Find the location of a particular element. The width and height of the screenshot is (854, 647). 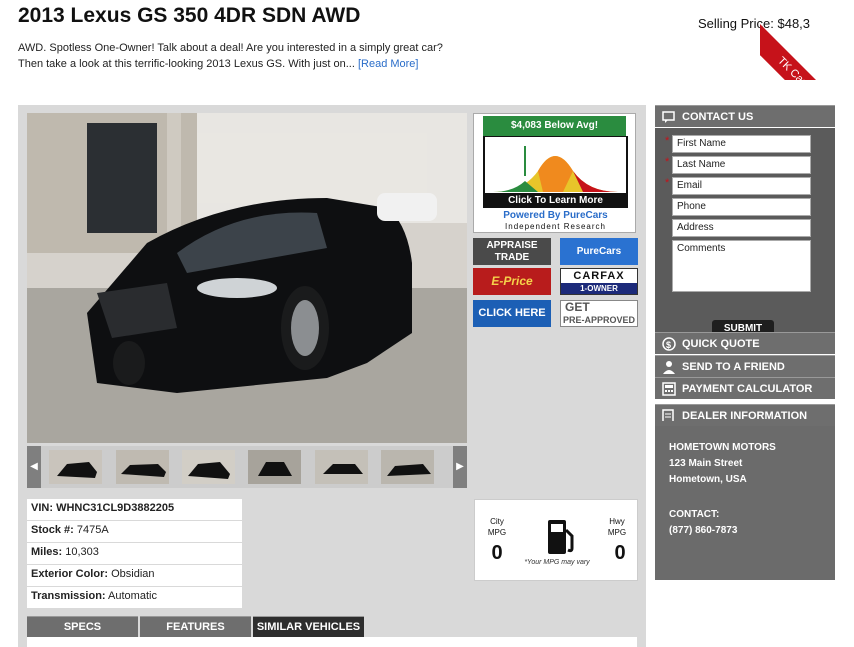

contact-us-label: CONTACT US is located at coordinates (718, 117).